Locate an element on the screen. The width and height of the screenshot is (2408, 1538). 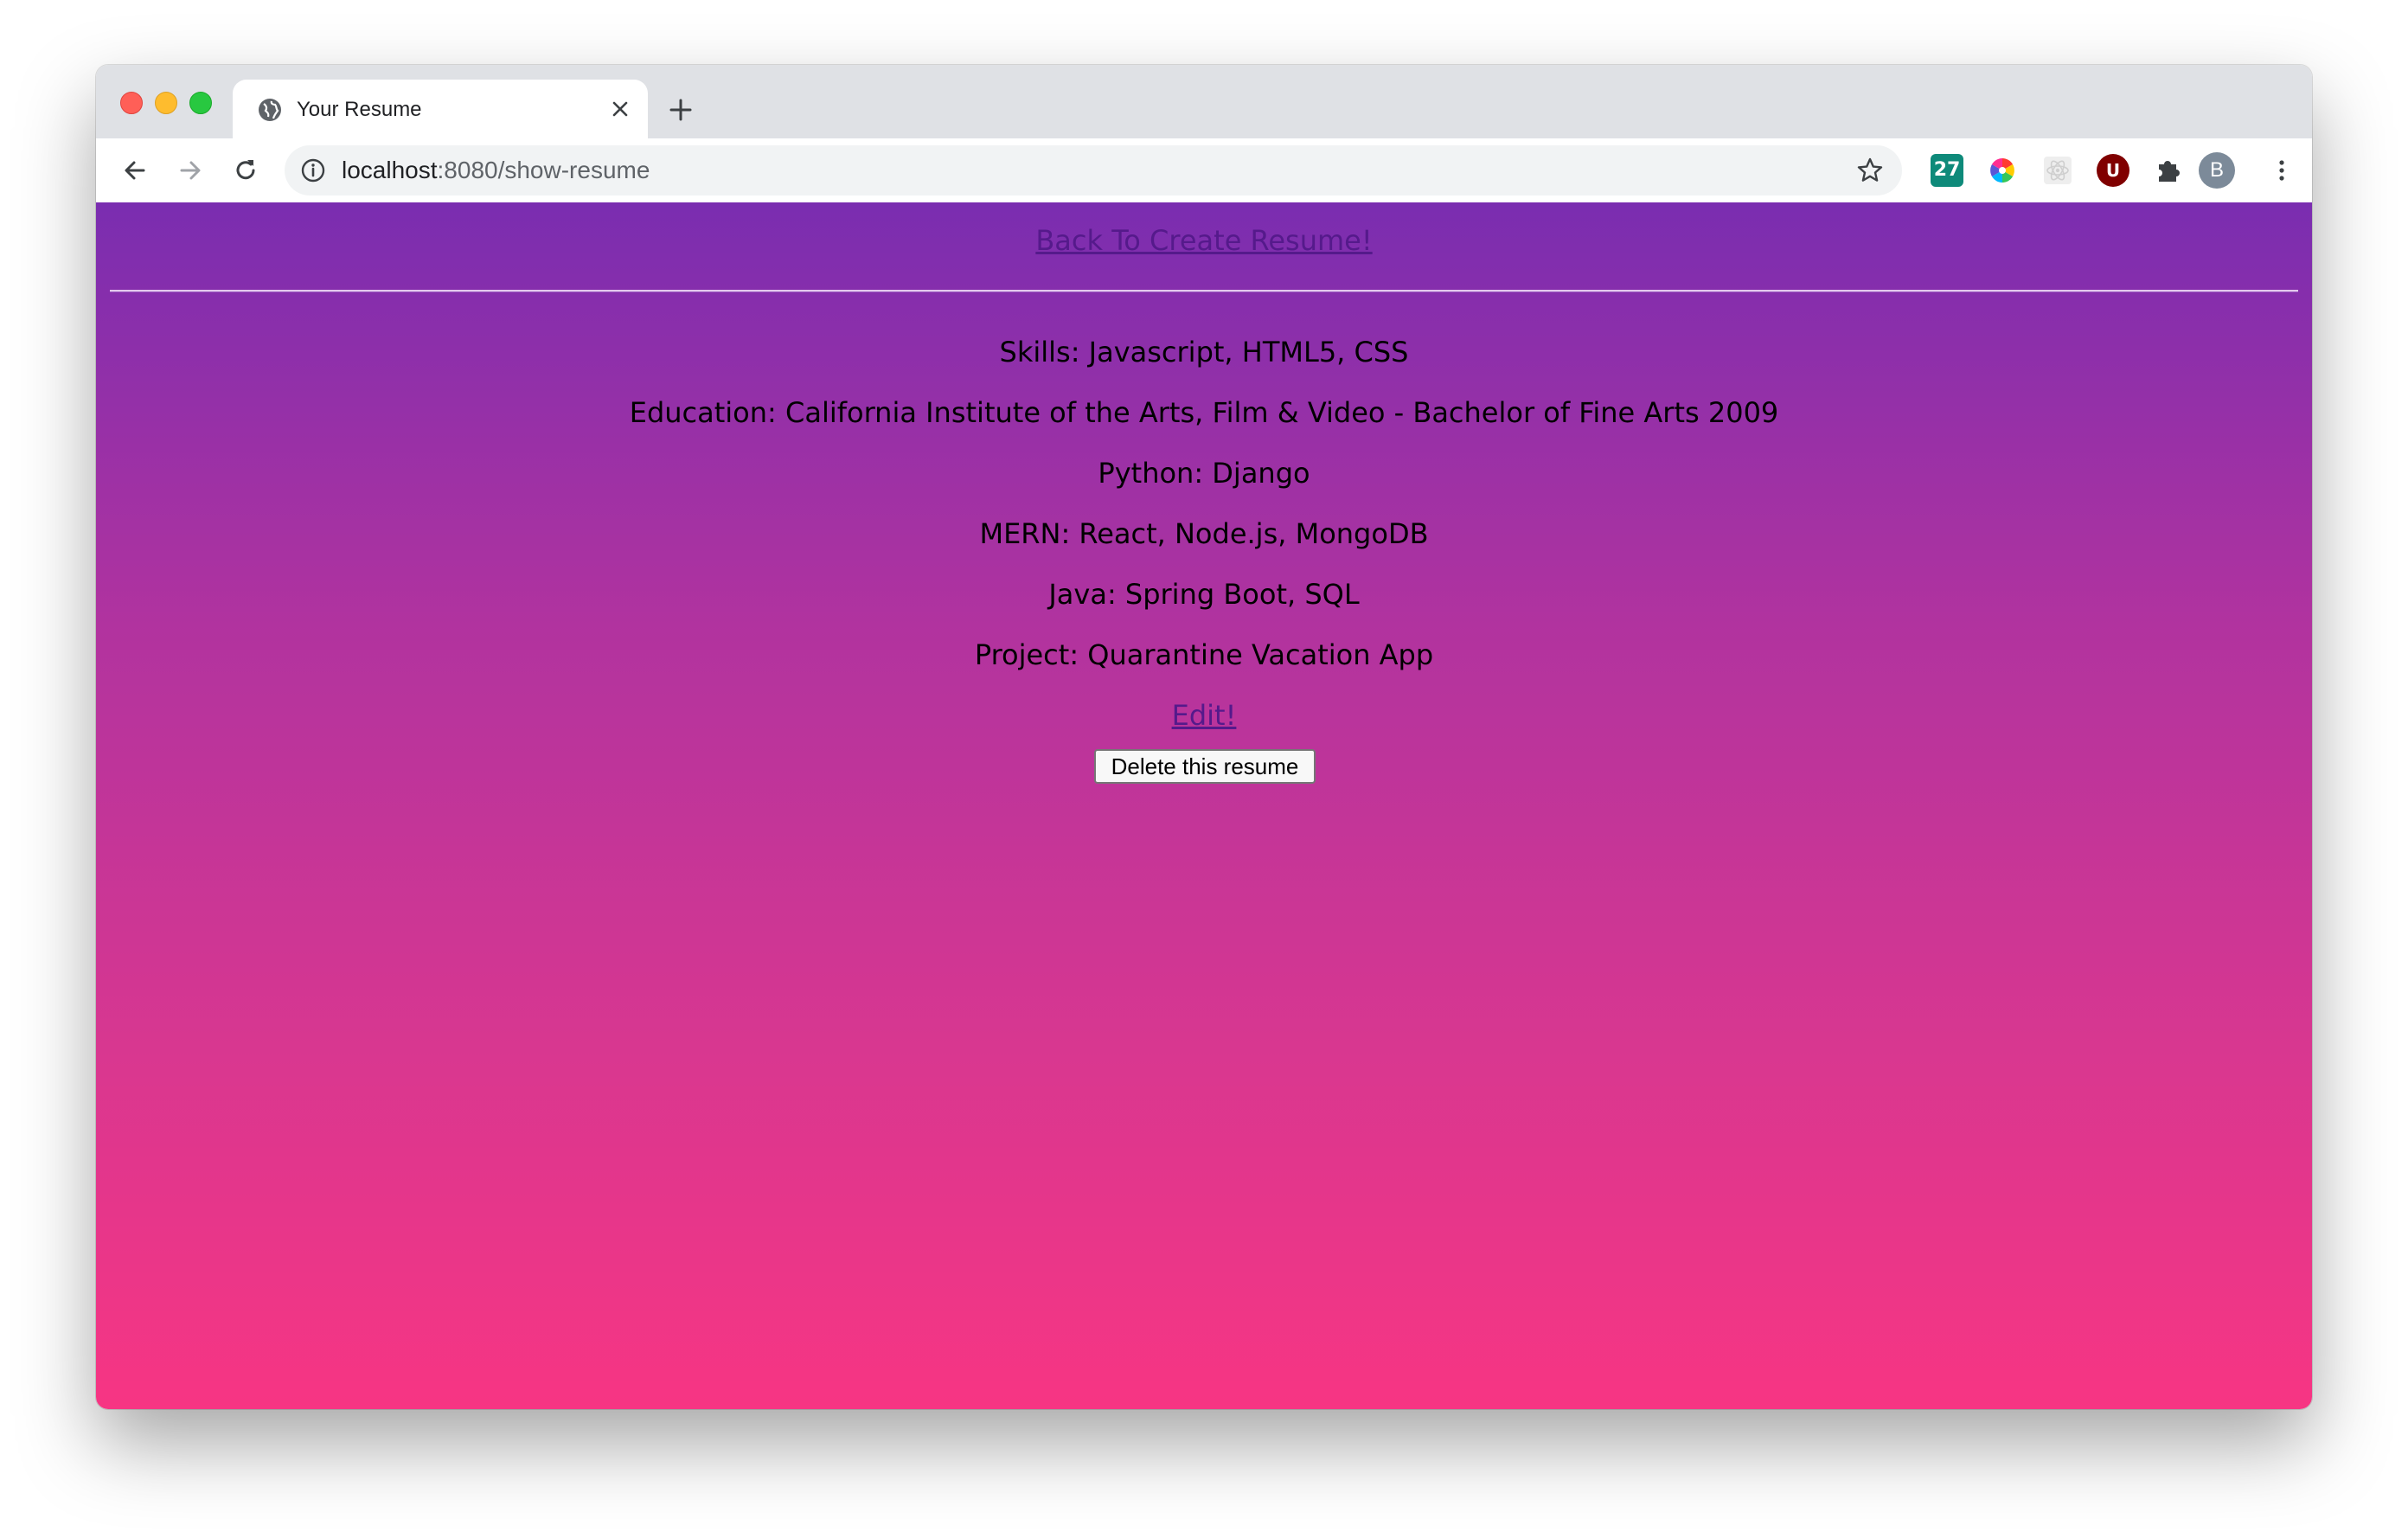
back-to-create-resume-link: Back To Create Resume! is located at coordinates (1203, 240).